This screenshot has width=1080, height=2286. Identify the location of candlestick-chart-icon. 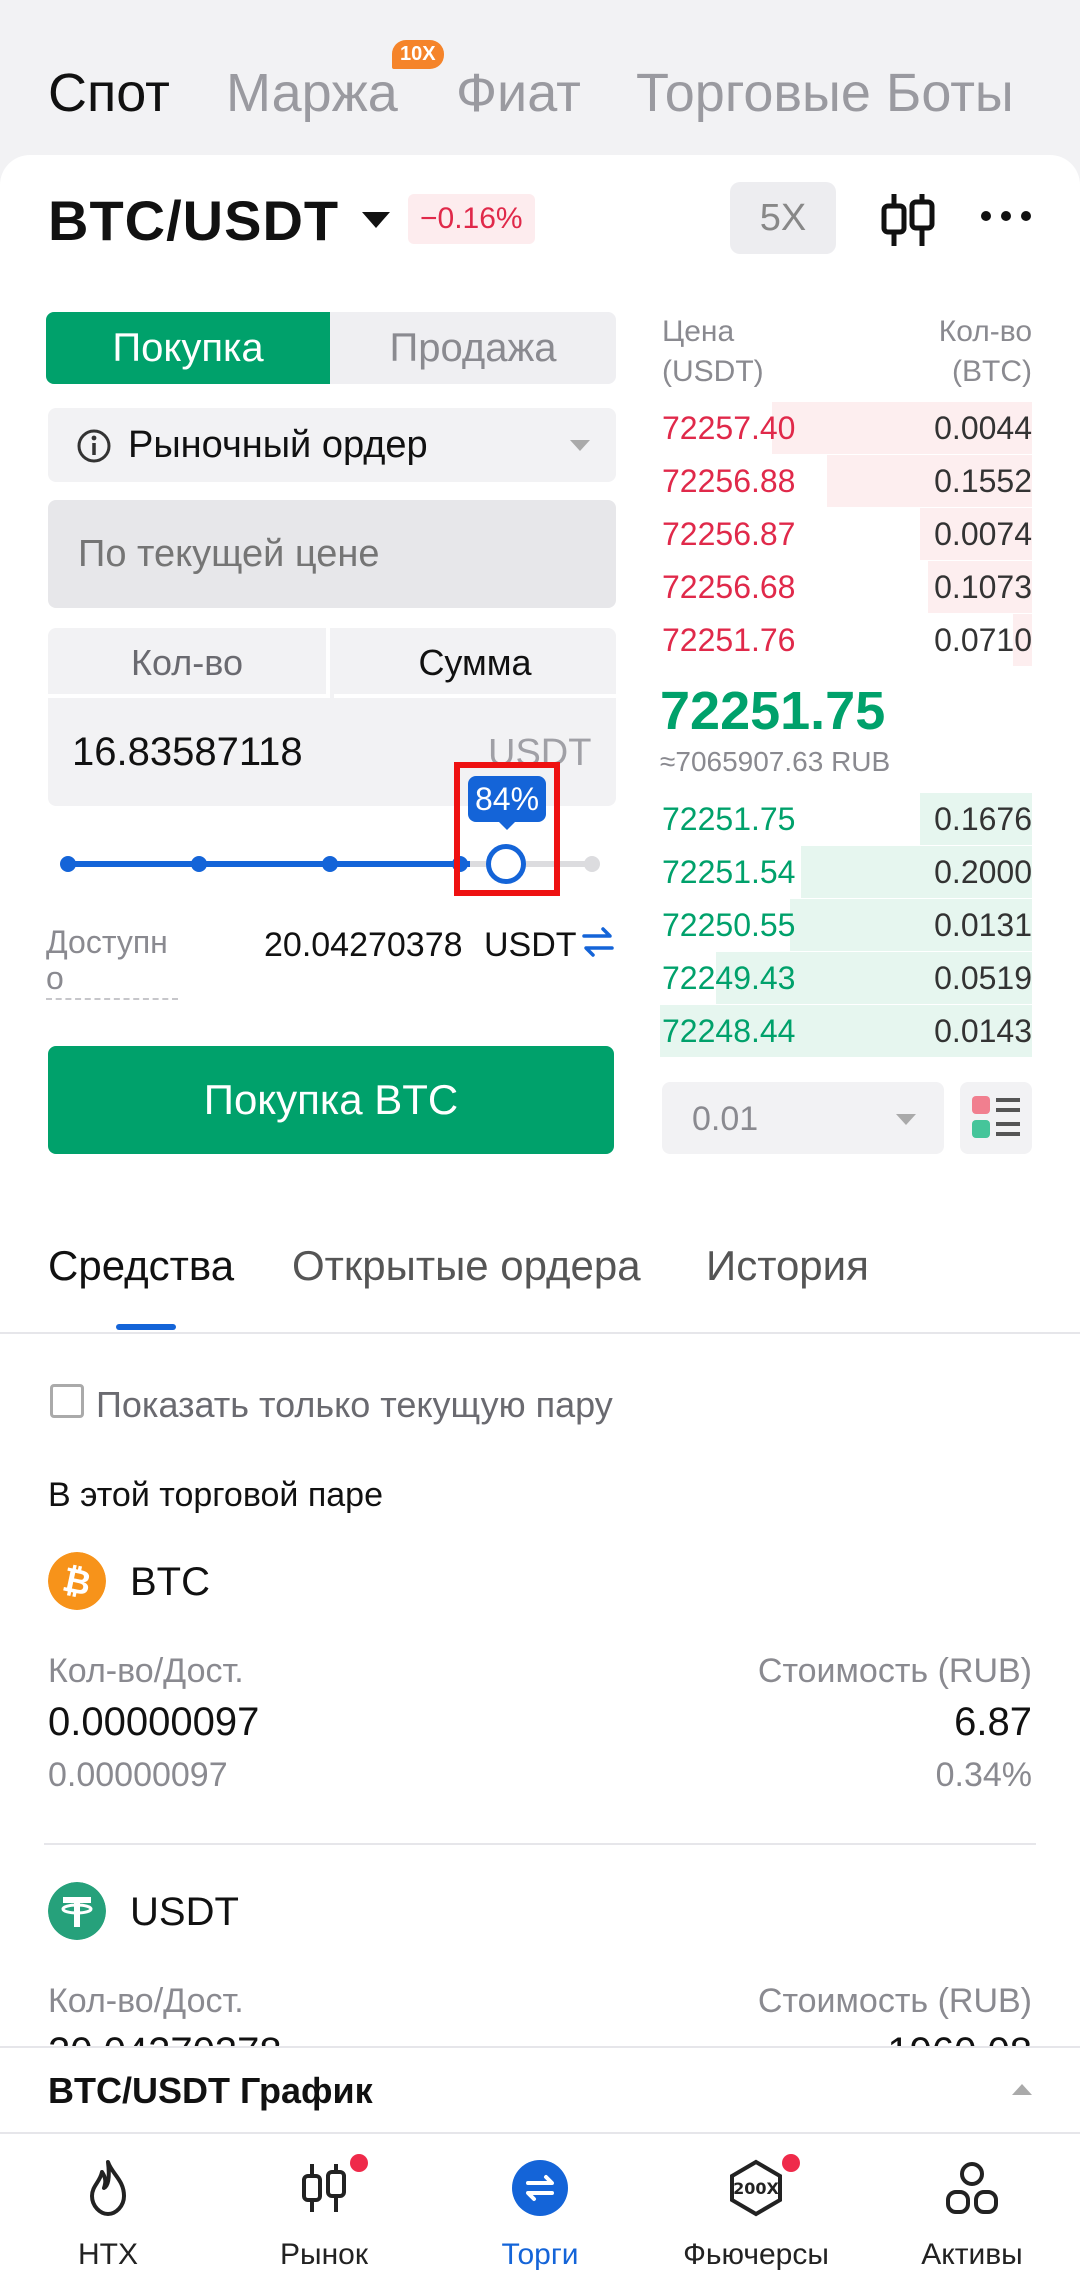
(908, 220).